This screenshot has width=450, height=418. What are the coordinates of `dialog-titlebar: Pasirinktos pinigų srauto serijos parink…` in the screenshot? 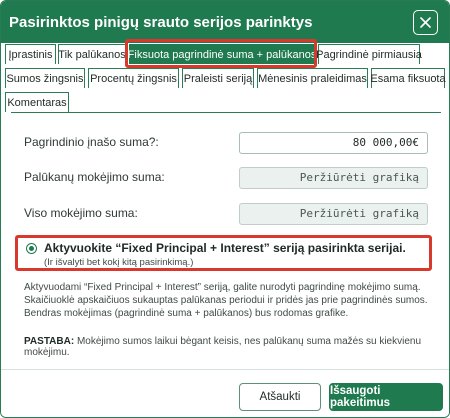 It's located at (225, 22).